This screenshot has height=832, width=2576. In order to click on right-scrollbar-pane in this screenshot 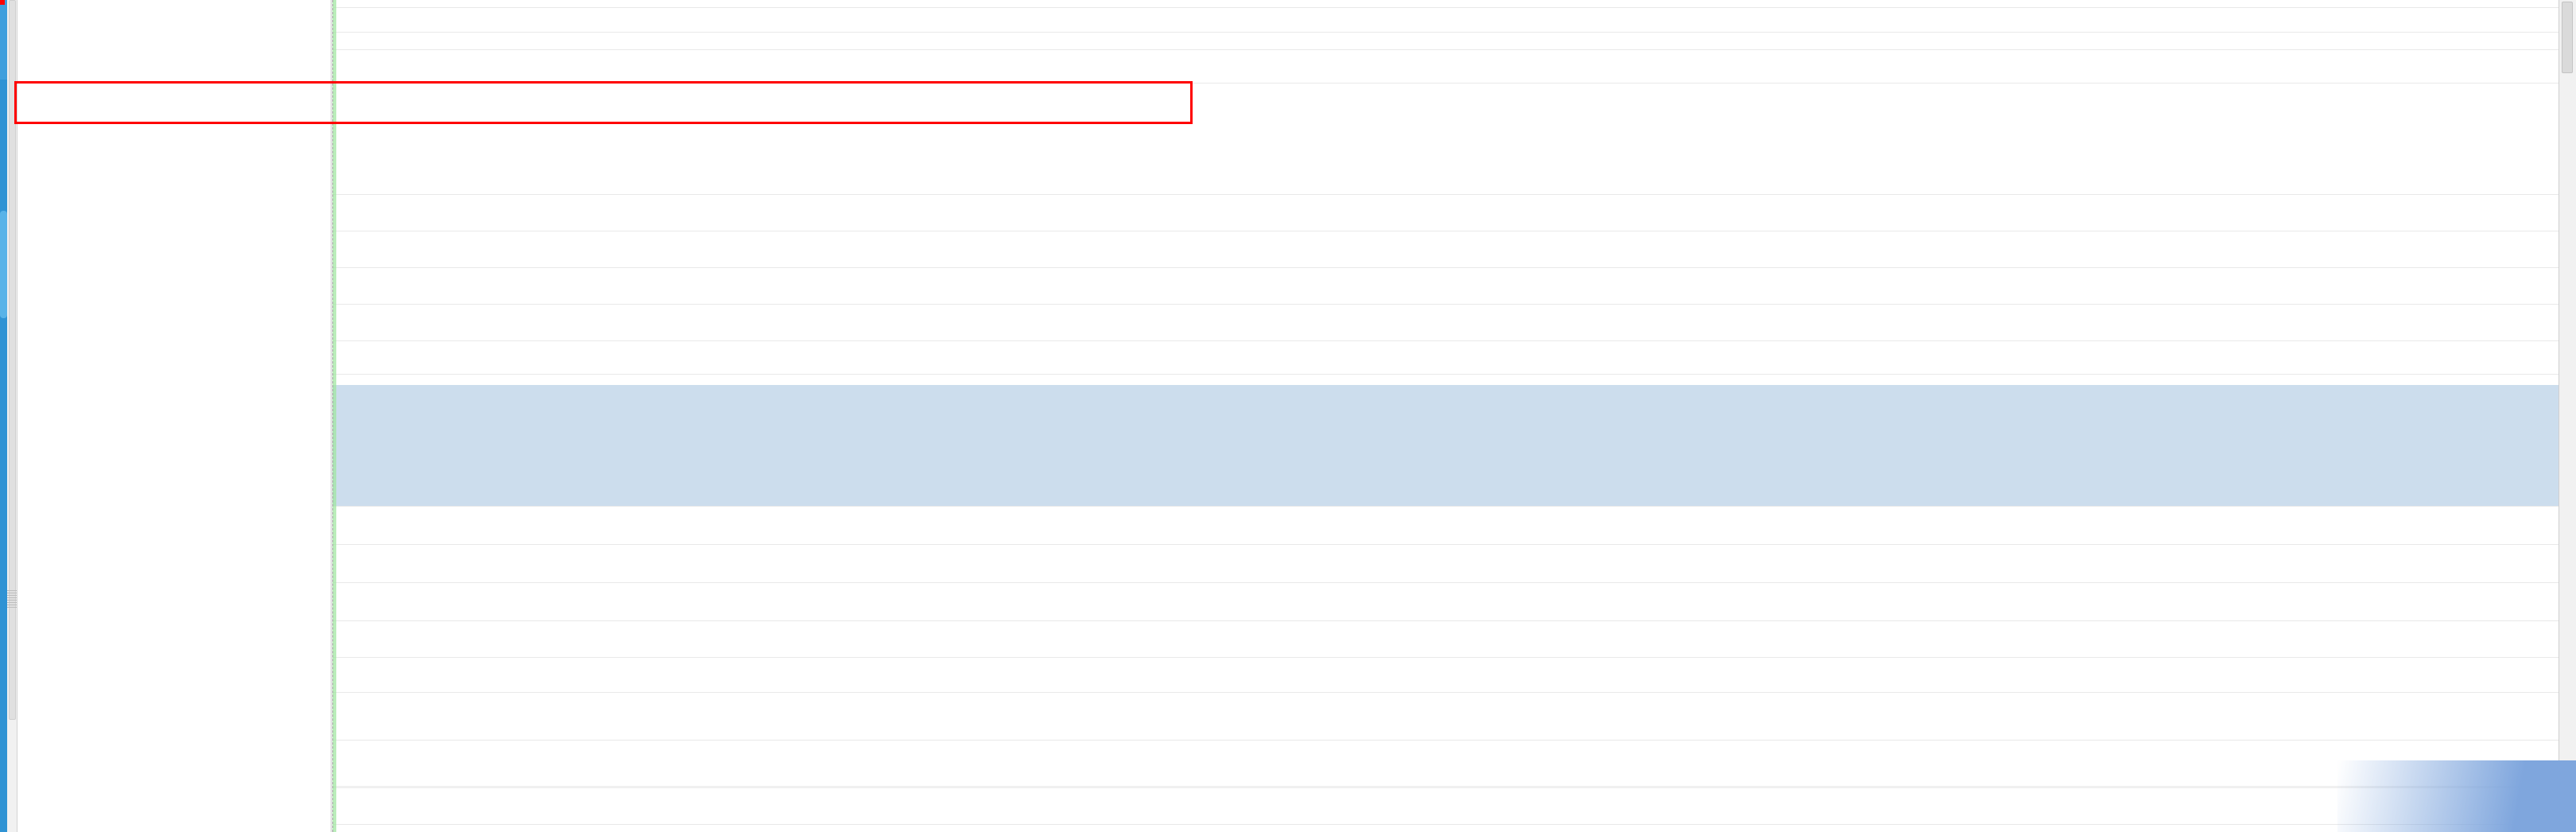, I will do `click(2568, 416)`.